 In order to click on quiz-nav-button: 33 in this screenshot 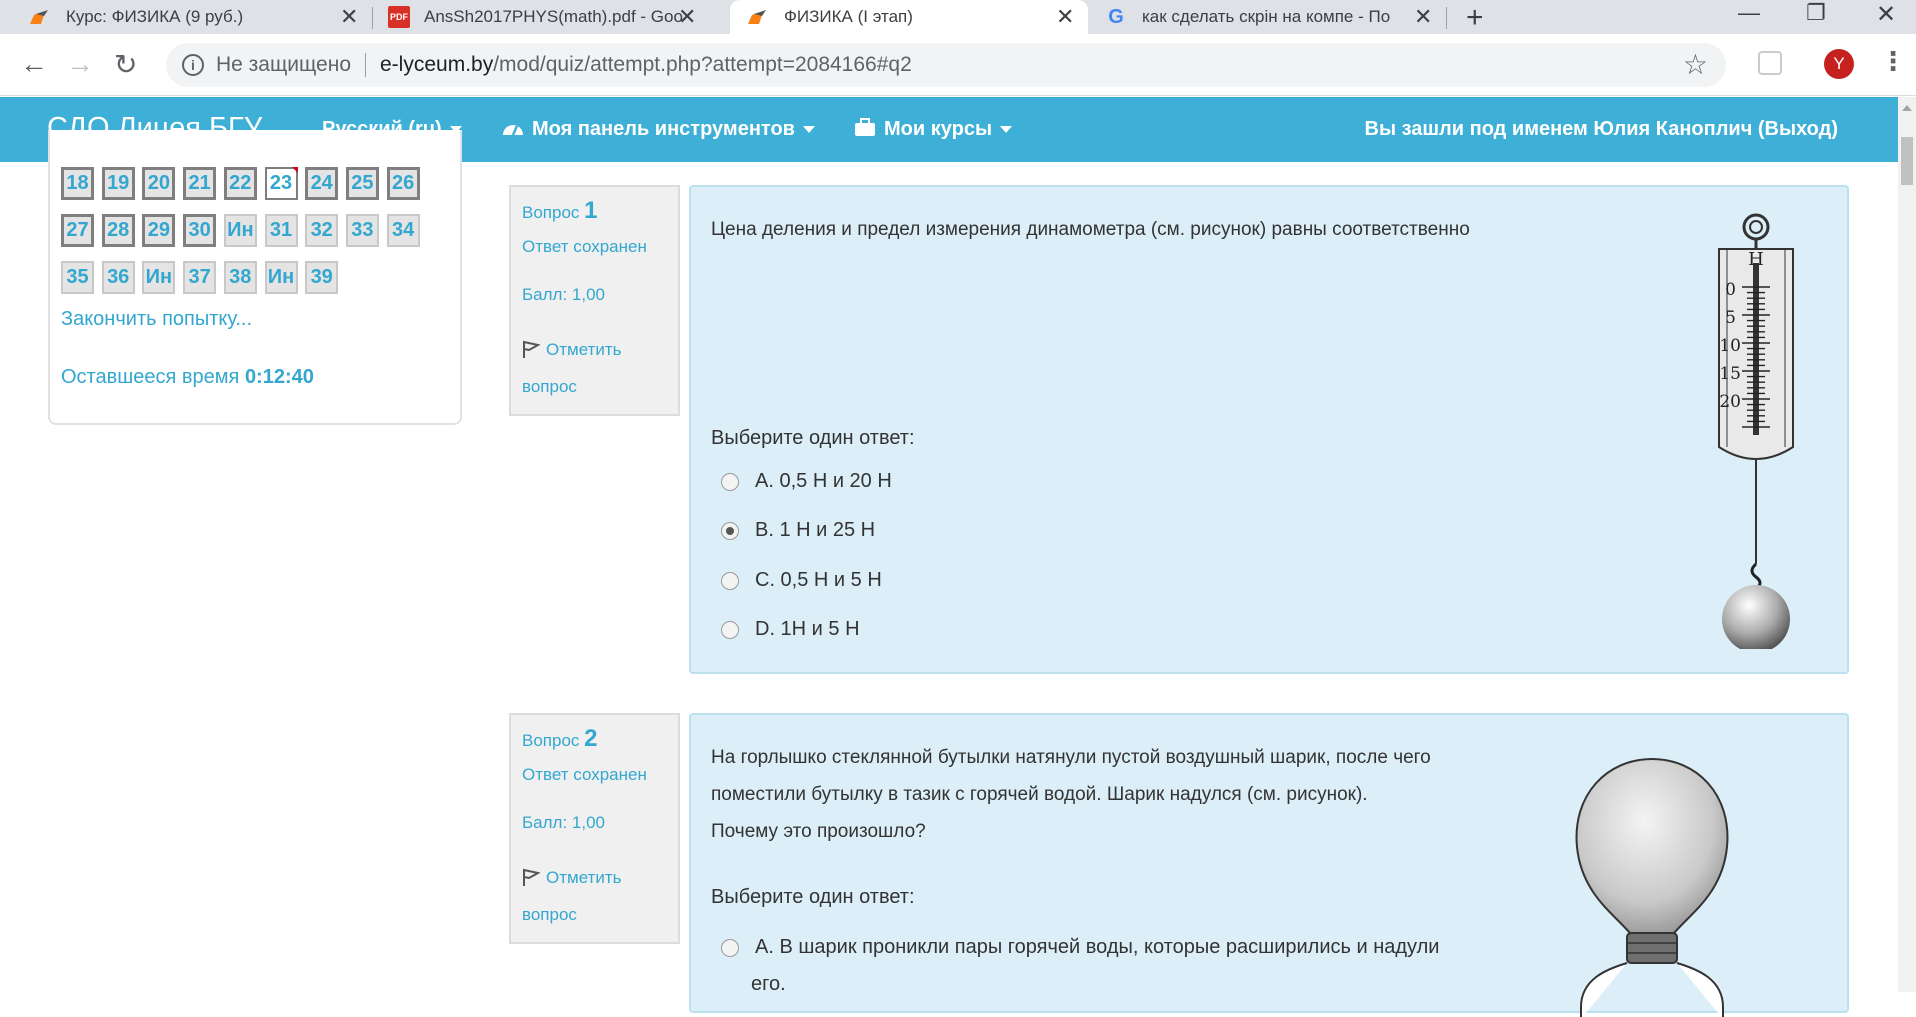, I will do `click(362, 230)`.